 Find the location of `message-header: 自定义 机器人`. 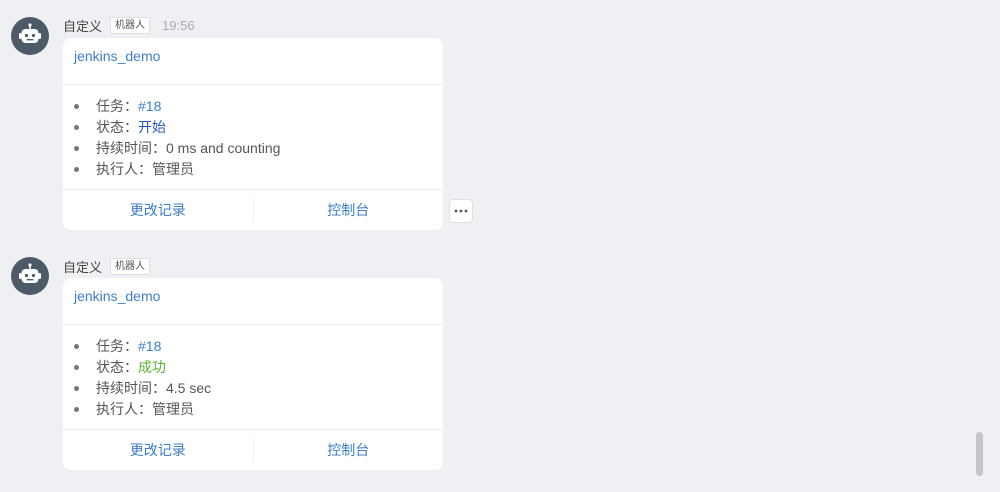

message-header: 自定义 机器人 is located at coordinates (112, 266).